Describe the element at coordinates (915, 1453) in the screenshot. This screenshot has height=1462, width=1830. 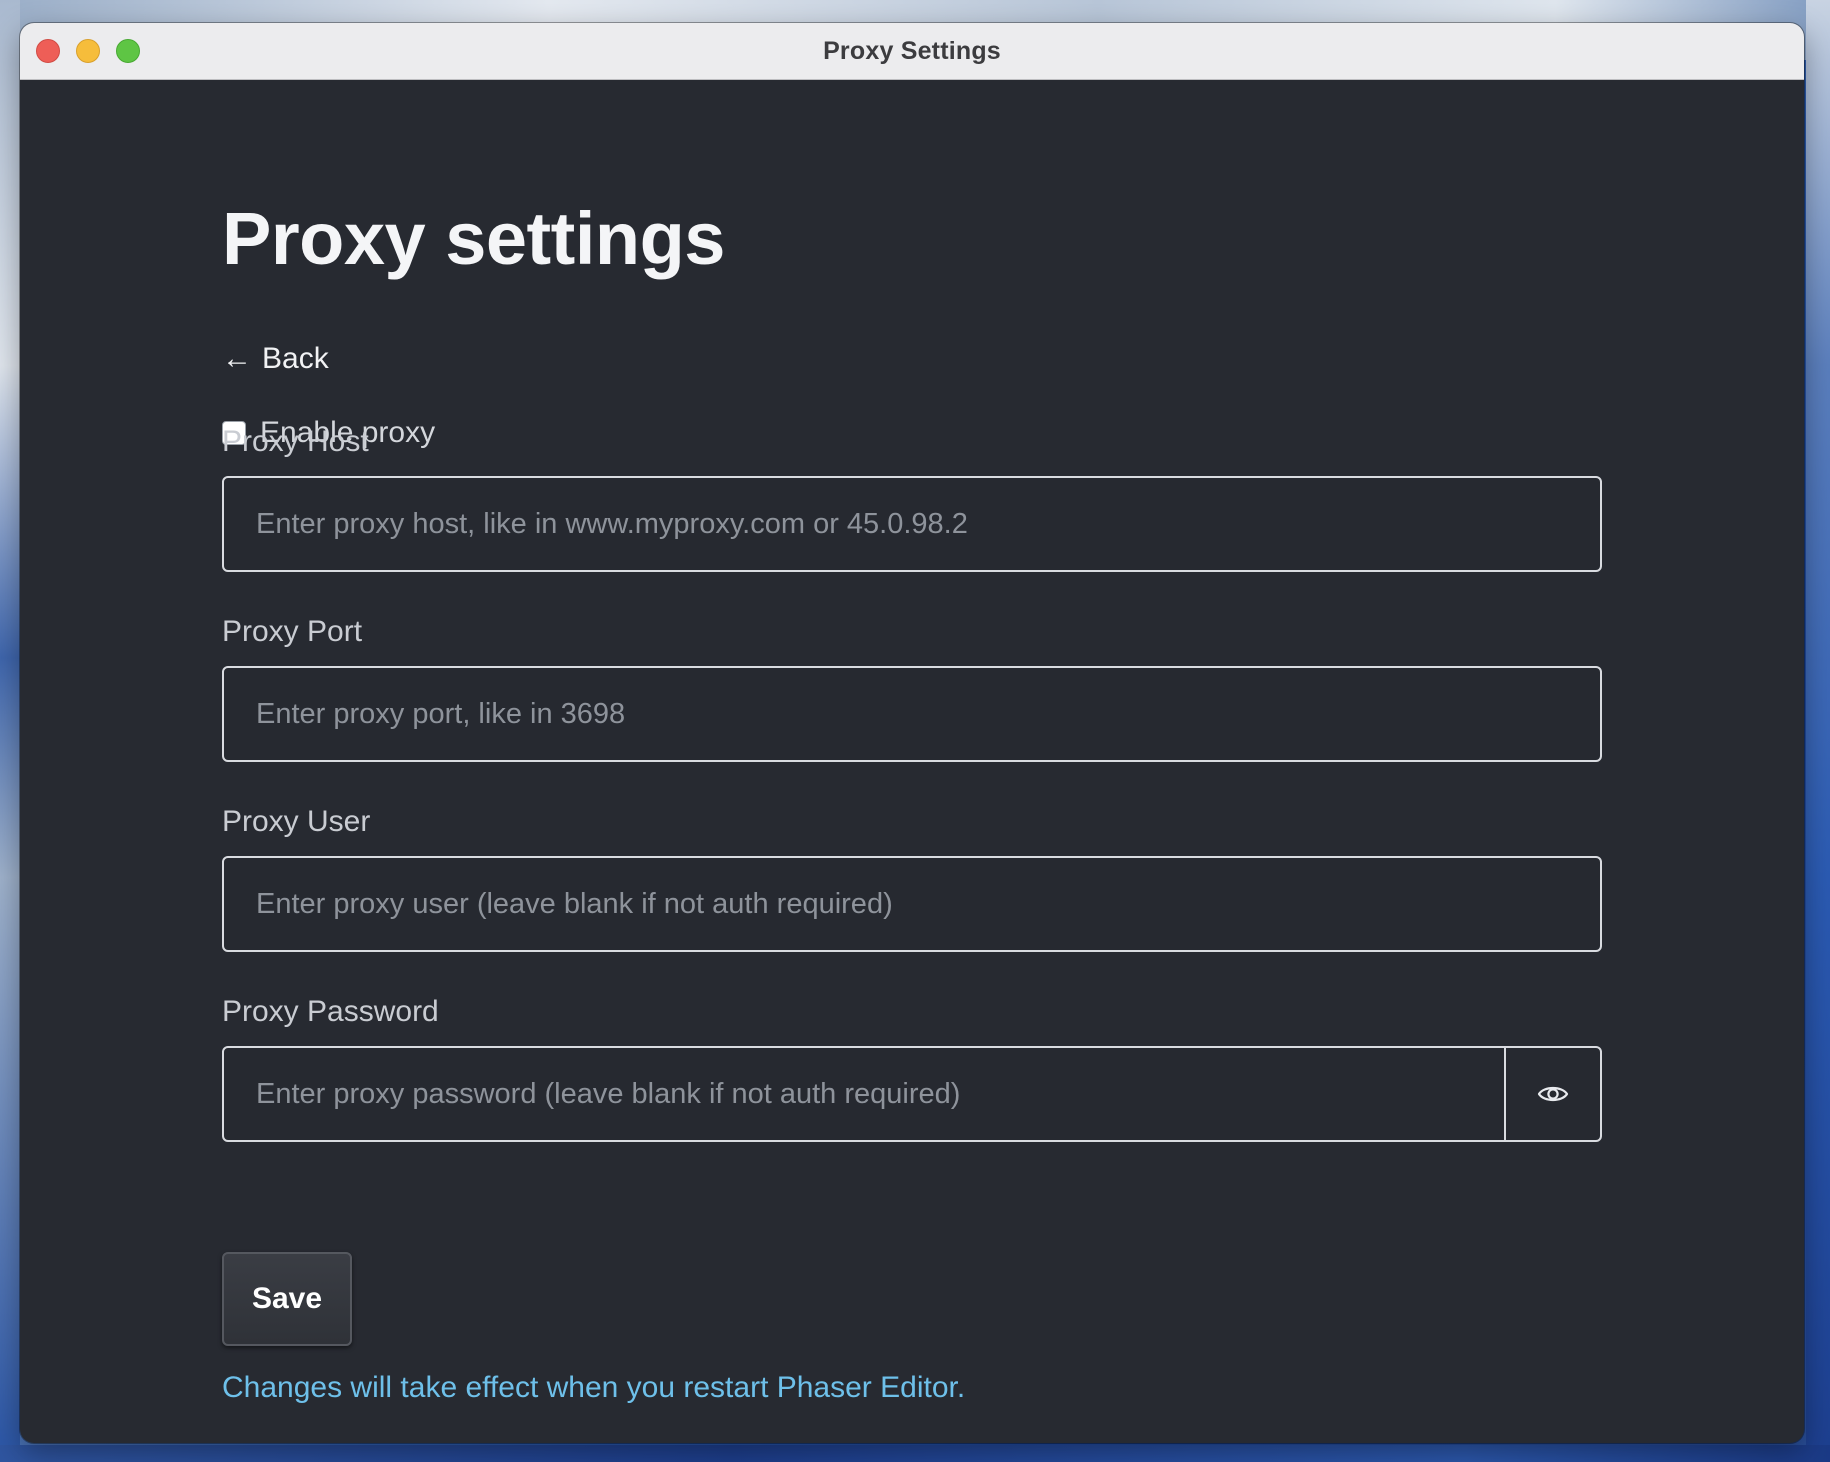
I see `desktop-wallpaper-bottom` at that location.